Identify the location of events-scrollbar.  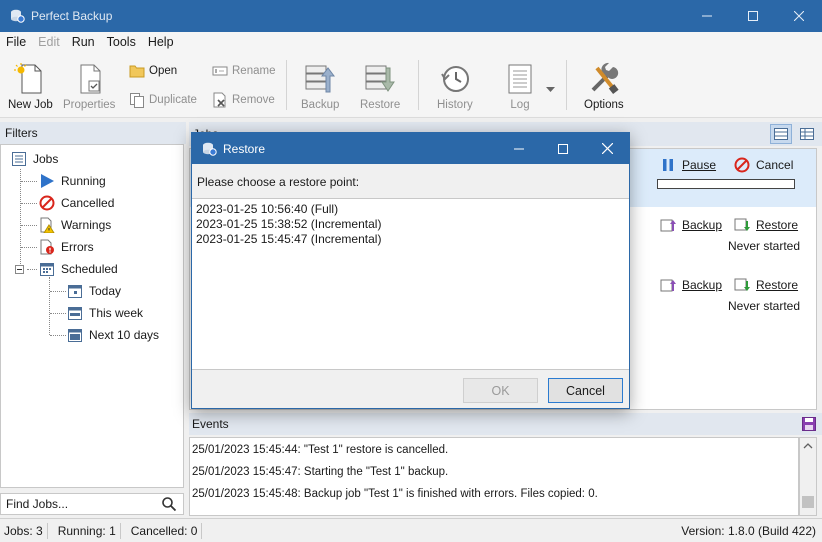
(808, 476).